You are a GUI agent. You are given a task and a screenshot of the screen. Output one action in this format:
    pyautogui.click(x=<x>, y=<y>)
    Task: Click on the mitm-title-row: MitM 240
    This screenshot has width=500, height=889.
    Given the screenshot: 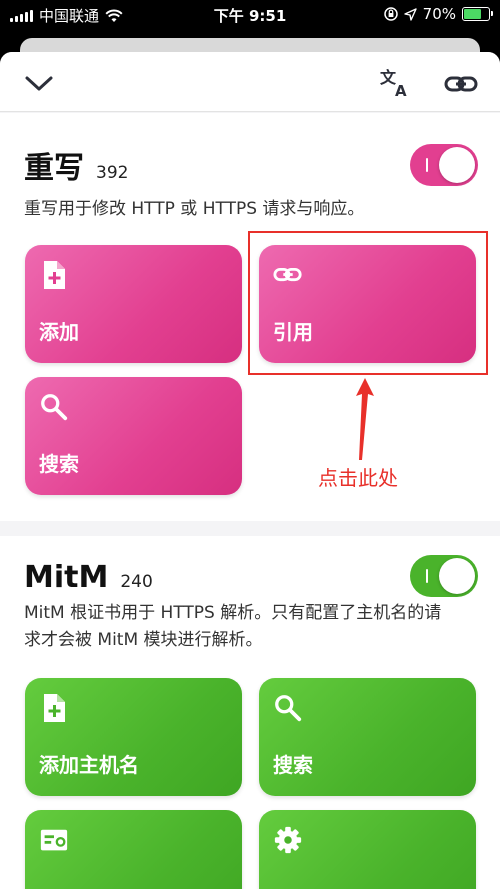 What is the action you would take?
    pyautogui.click(x=88, y=577)
    